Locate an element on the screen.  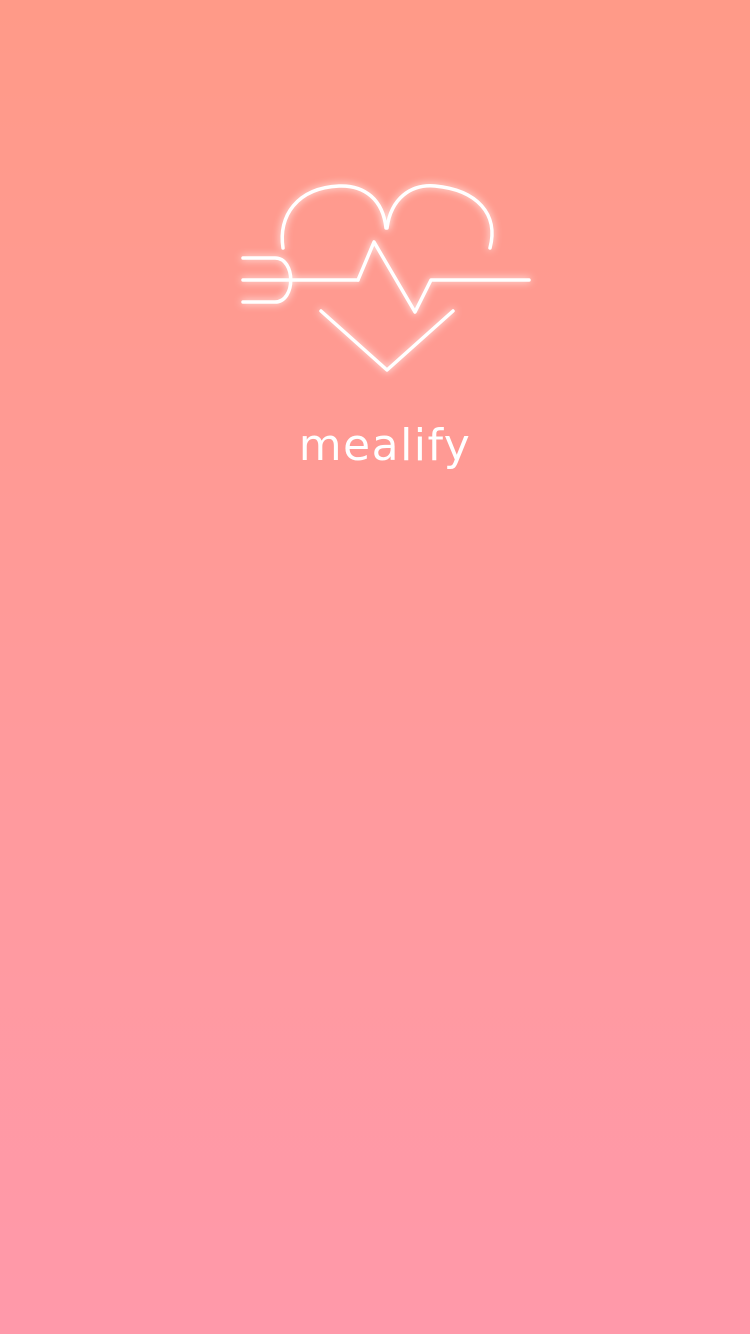
heart-fork-heartbeat-icon is located at coordinates (386, 278).